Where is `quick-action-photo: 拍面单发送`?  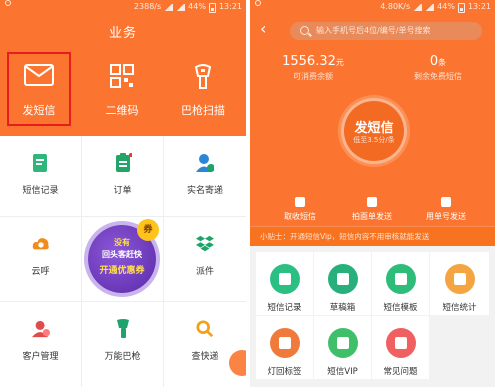 quick-action-photo: 拍面单发送 is located at coordinates (372, 209).